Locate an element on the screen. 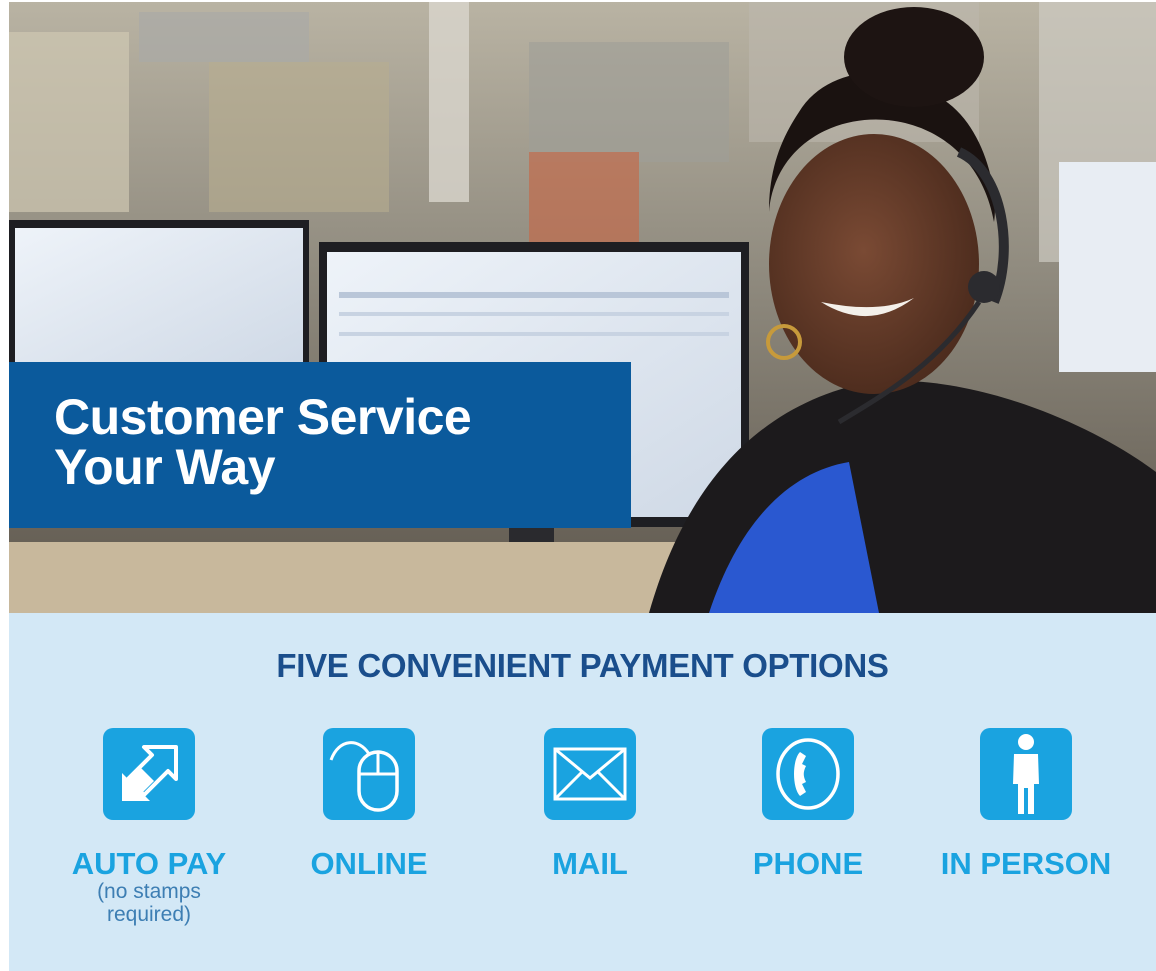  option-online-label: ONLINE is located at coordinates (369, 863).